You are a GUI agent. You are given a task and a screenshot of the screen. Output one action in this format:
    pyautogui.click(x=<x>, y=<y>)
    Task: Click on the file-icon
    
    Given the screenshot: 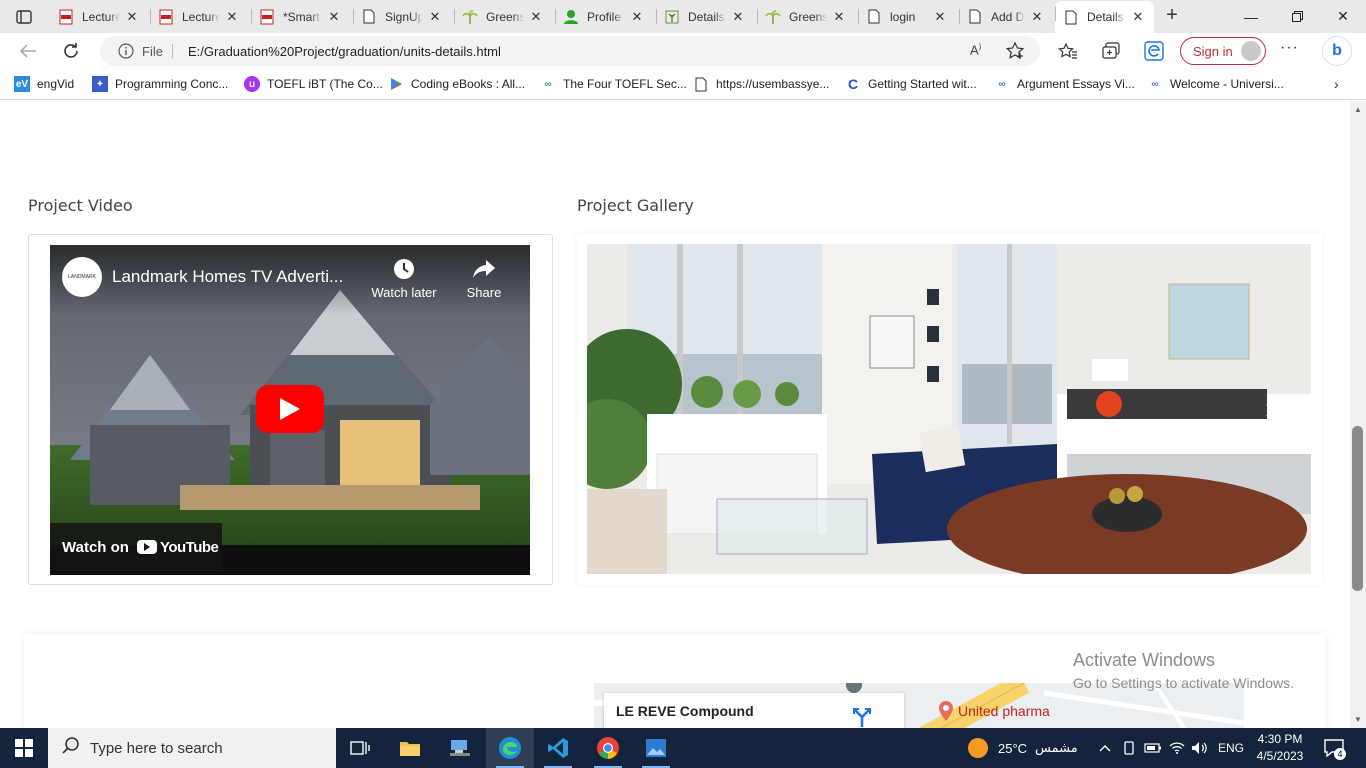 What is the action you would take?
    pyautogui.click(x=1071, y=17)
    